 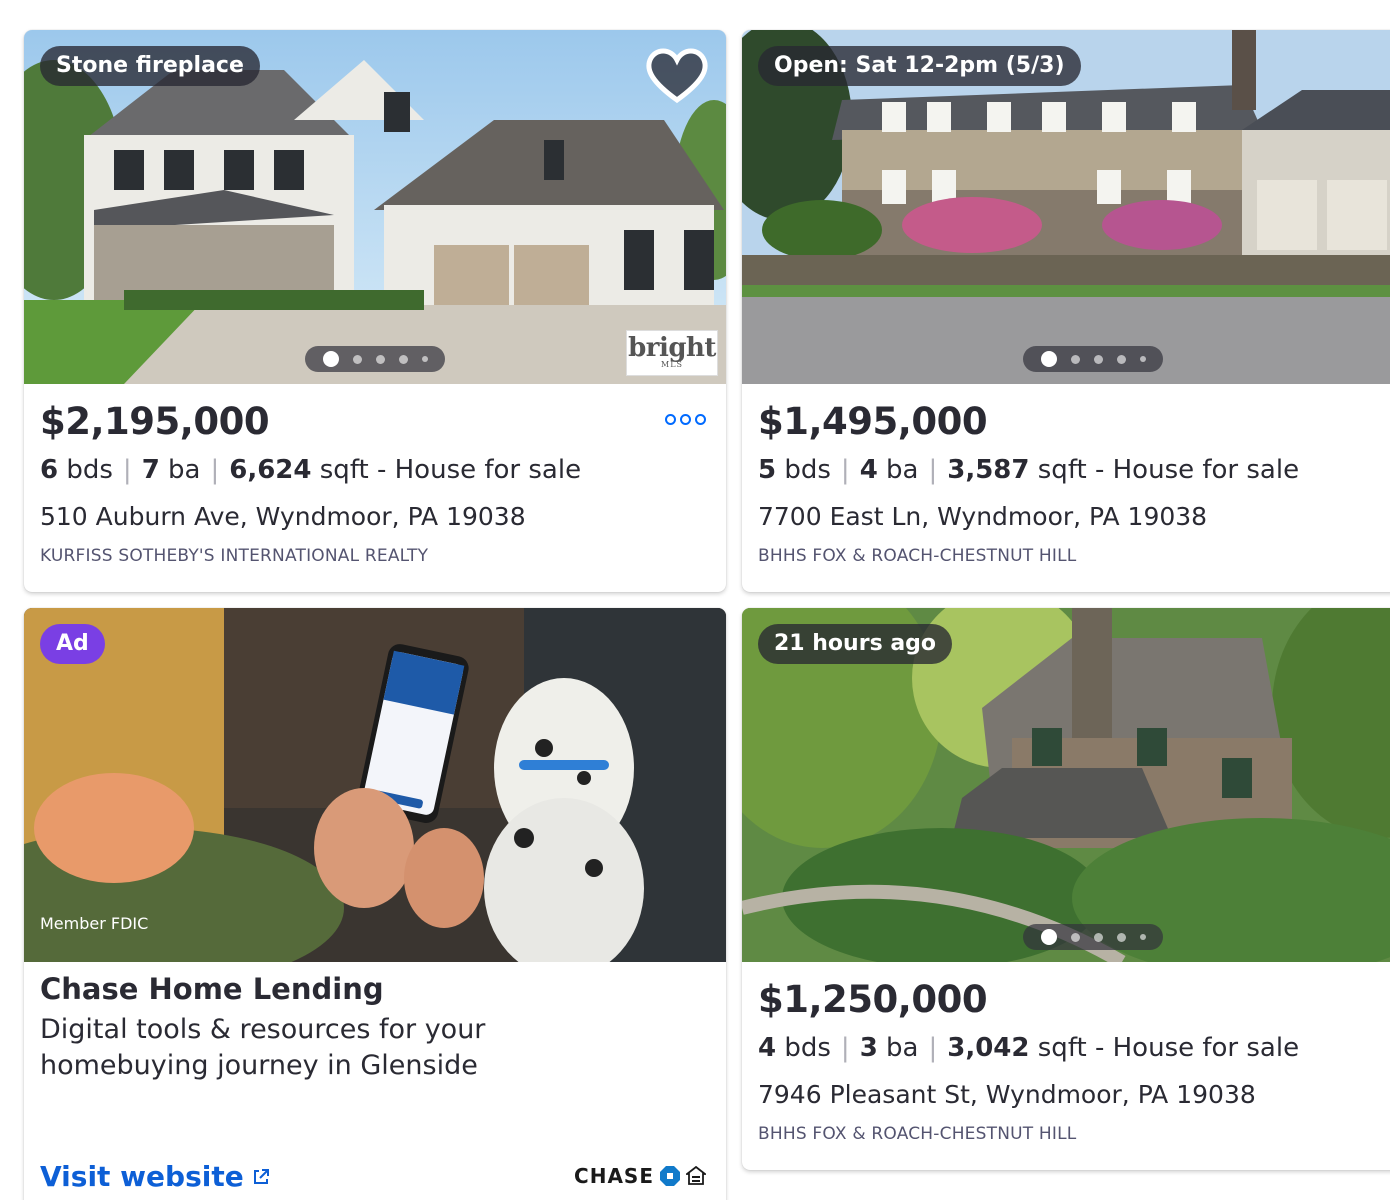 I want to click on listing-price: $2,195,000, so click(x=155, y=421).